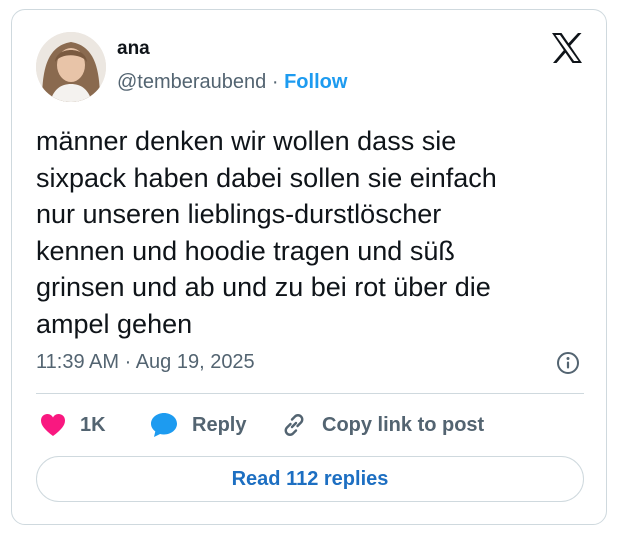  What do you see at coordinates (310, 393) in the screenshot?
I see `divider` at bounding box center [310, 393].